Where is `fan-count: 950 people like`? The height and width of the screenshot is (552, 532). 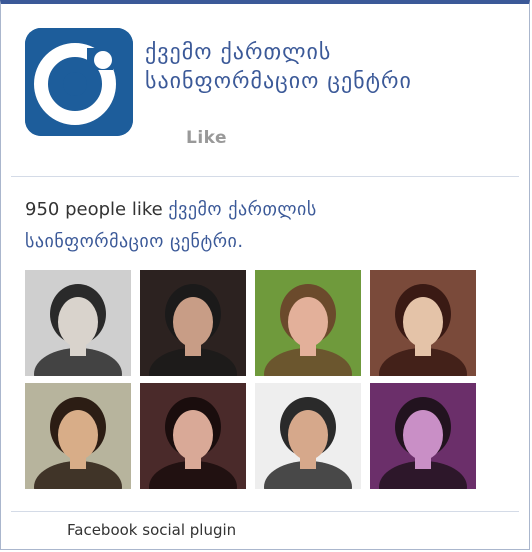
fan-count: 950 people like is located at coordinates (97, 209).